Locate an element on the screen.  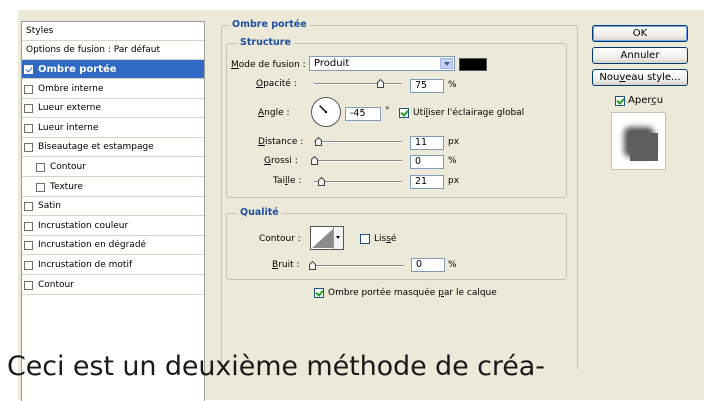
spread-slider is located at coordinates (356, 161).